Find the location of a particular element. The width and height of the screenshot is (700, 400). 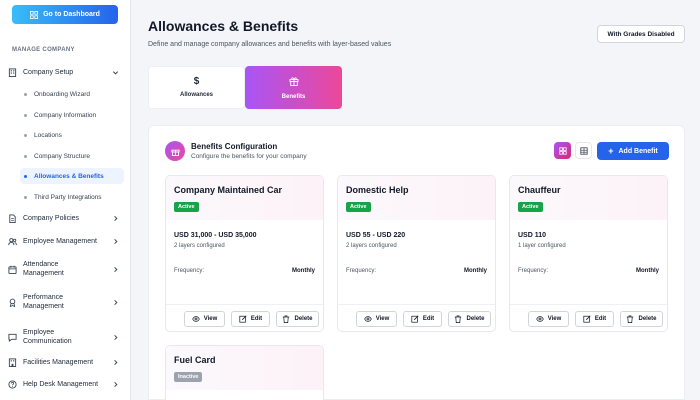

sidebar-subitem-allowances-benefits: Allowances & Benefits is located at coordinates (72, 176).